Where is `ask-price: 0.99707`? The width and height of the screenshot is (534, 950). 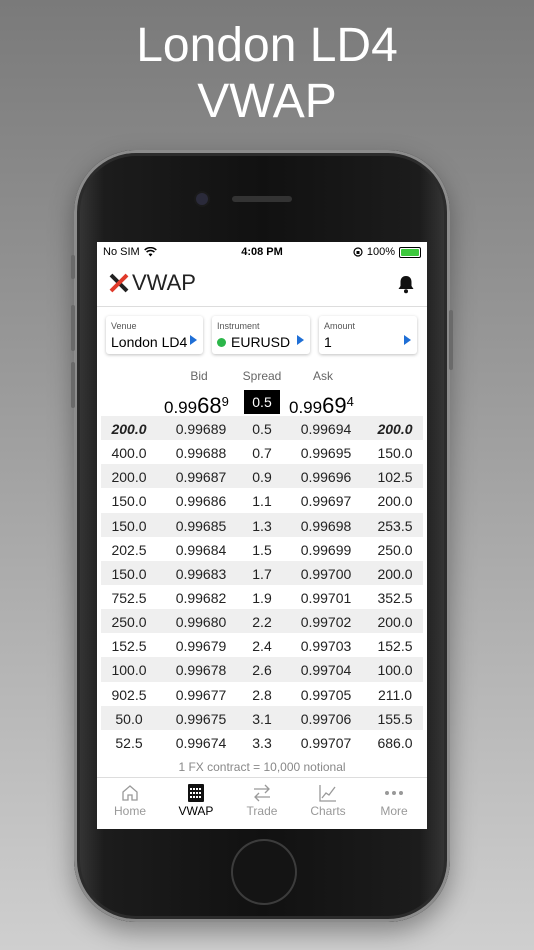
ask-price: 0.99707 is located at coordinates (326, 742).